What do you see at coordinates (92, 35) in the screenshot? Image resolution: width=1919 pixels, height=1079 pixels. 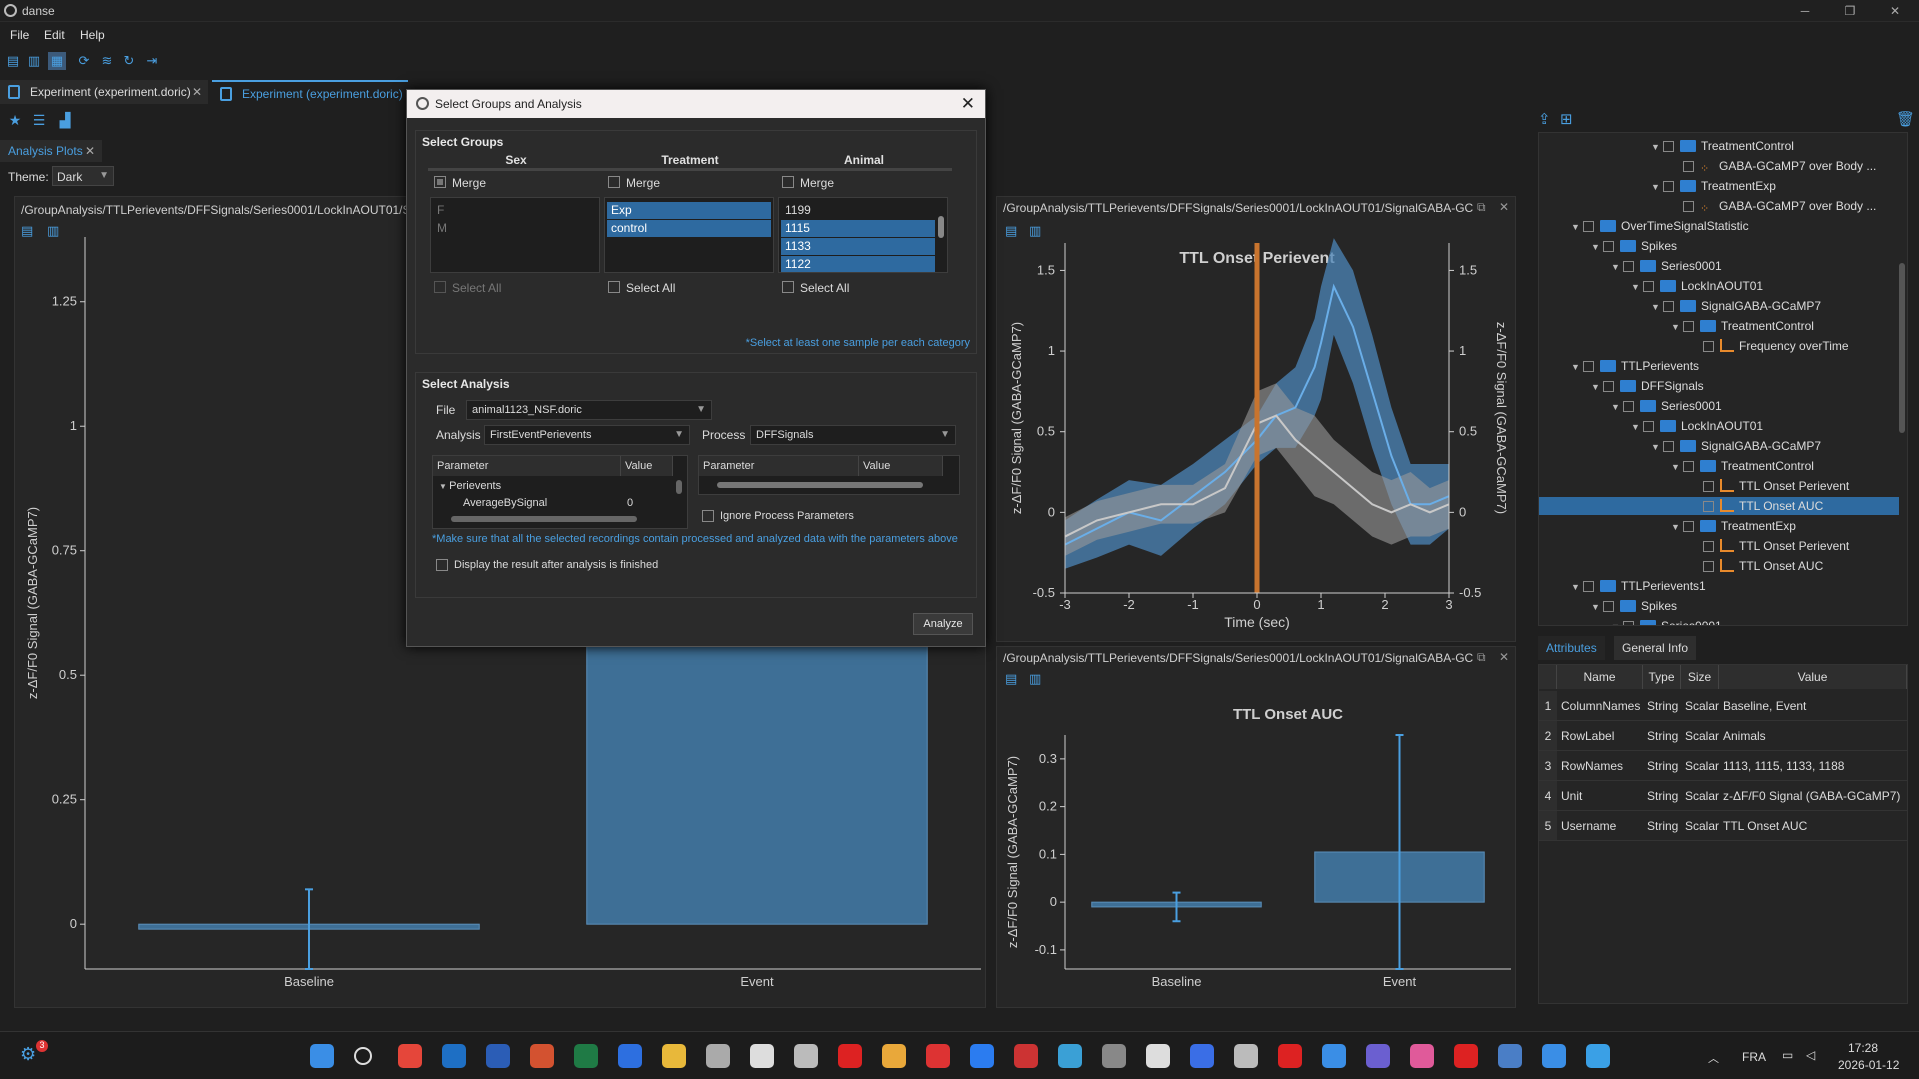 I see `menu-help: Help` at bounding box center [92, 35].